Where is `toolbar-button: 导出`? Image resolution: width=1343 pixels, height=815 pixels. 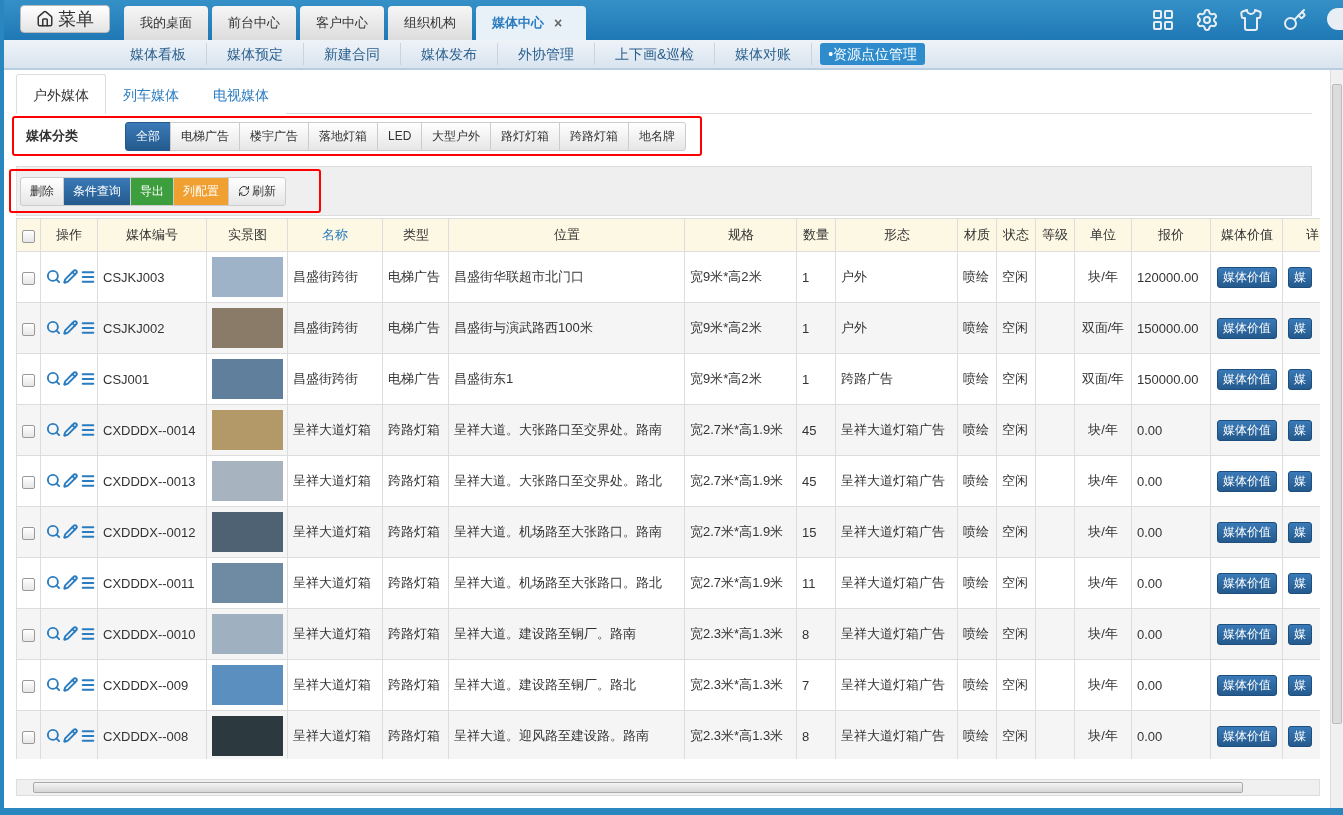
toolbar-button: 导出 is located at coordinates (152, 191).